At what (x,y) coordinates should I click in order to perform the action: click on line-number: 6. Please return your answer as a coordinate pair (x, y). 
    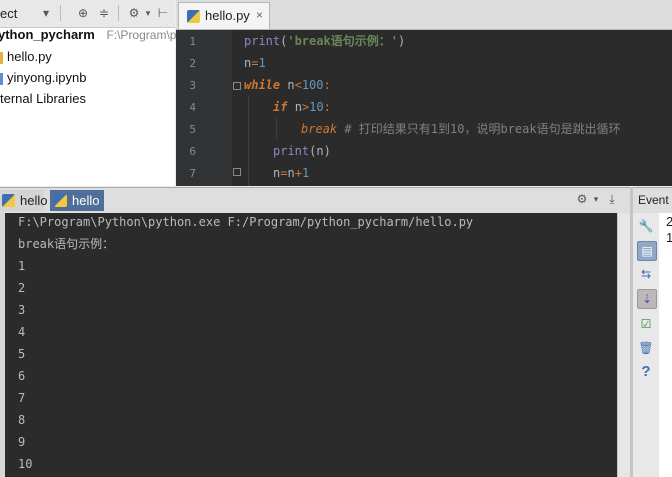
    Looking at the image, I should click on (192, 151).